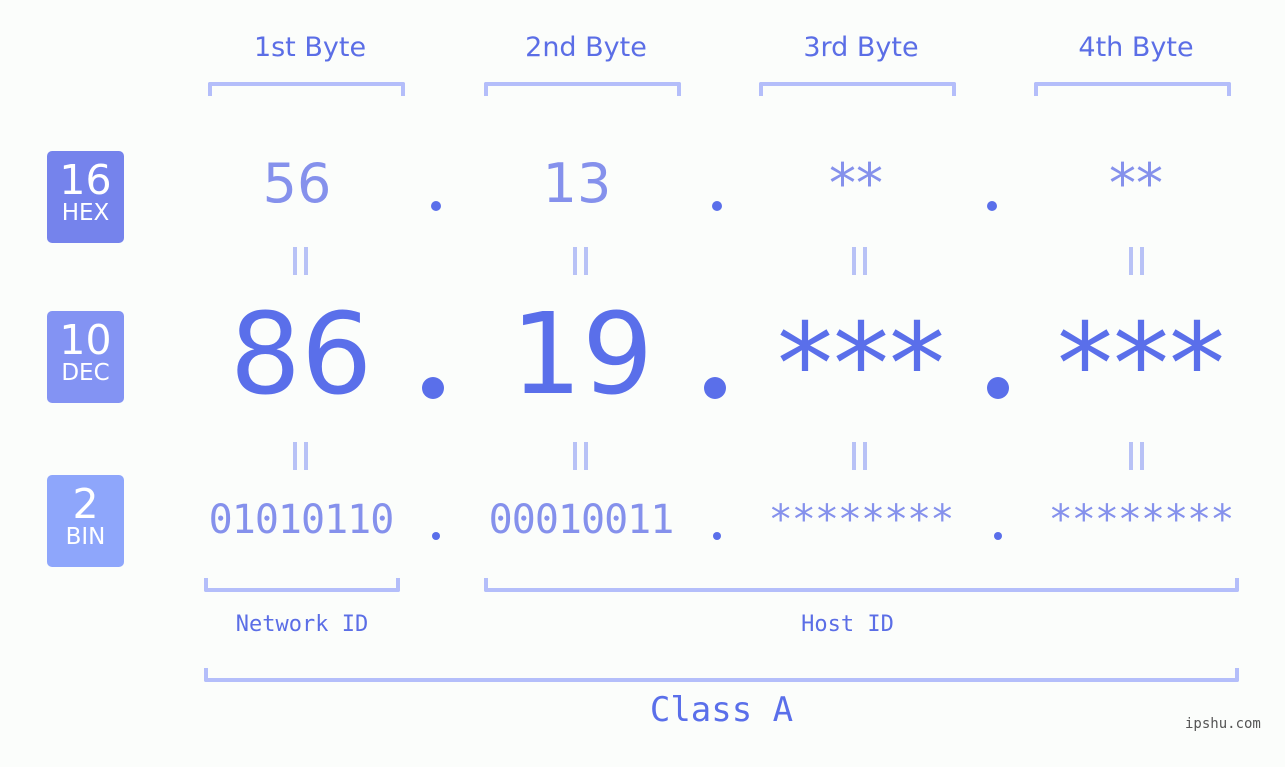 This screenshot has height=767, width=1285. What do you see at coordinates (581, 520) in the screenshot?
I see `bin-value-2: 00010011` at bounding box center [581, 520].